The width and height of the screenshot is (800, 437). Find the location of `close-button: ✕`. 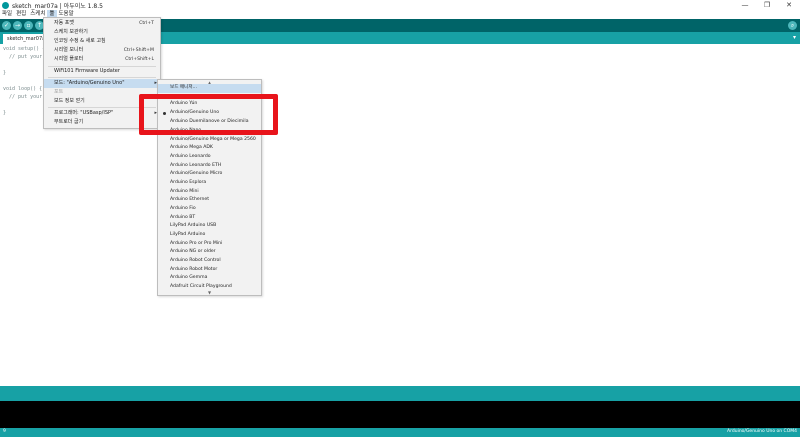

close-button: ✕ is located at coordinates (789, 5).